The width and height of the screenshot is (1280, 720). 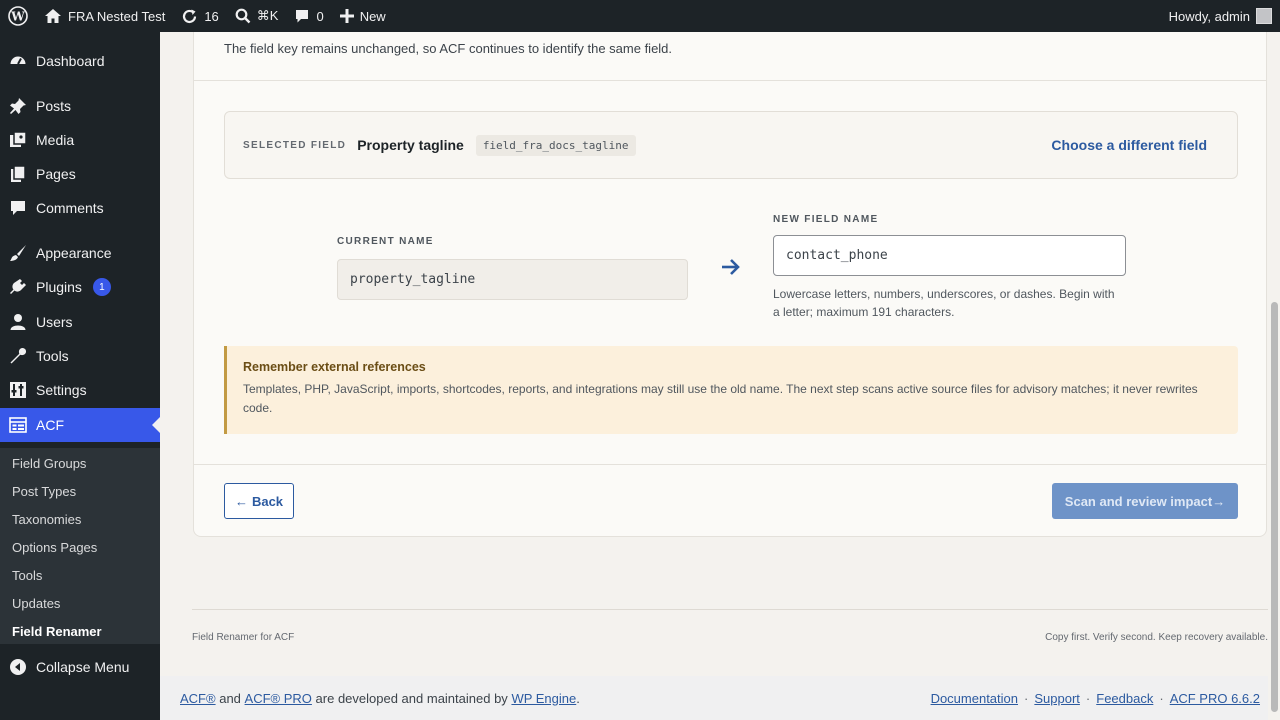 I want to click on submenu-item-post-types: Post Types, so click(x=44, y=491).